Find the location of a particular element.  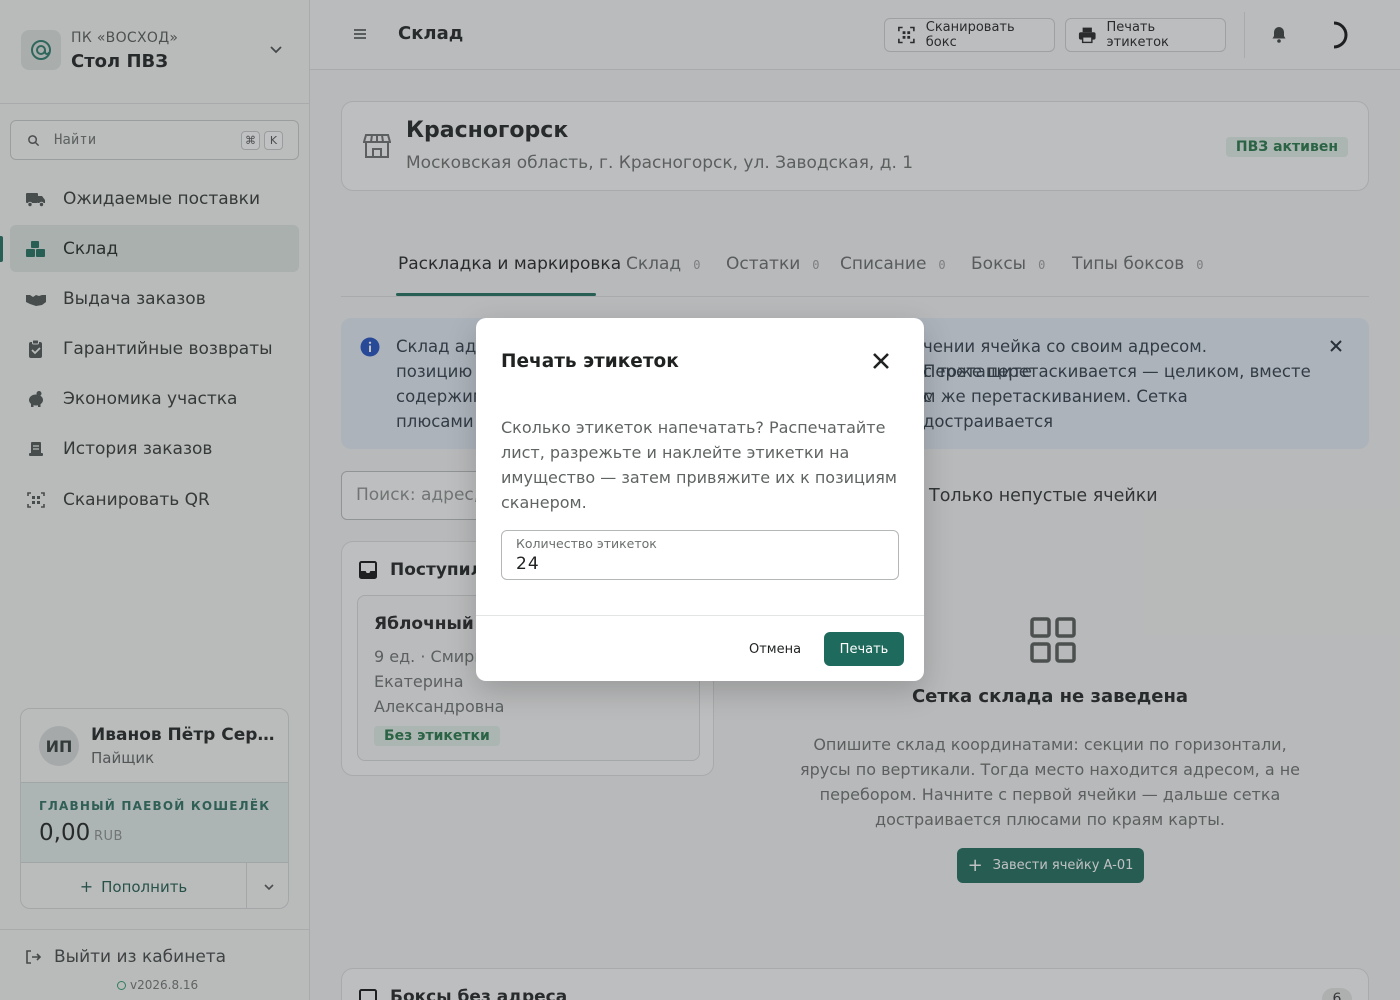

label-count-input is located at coordinates (701, 564).